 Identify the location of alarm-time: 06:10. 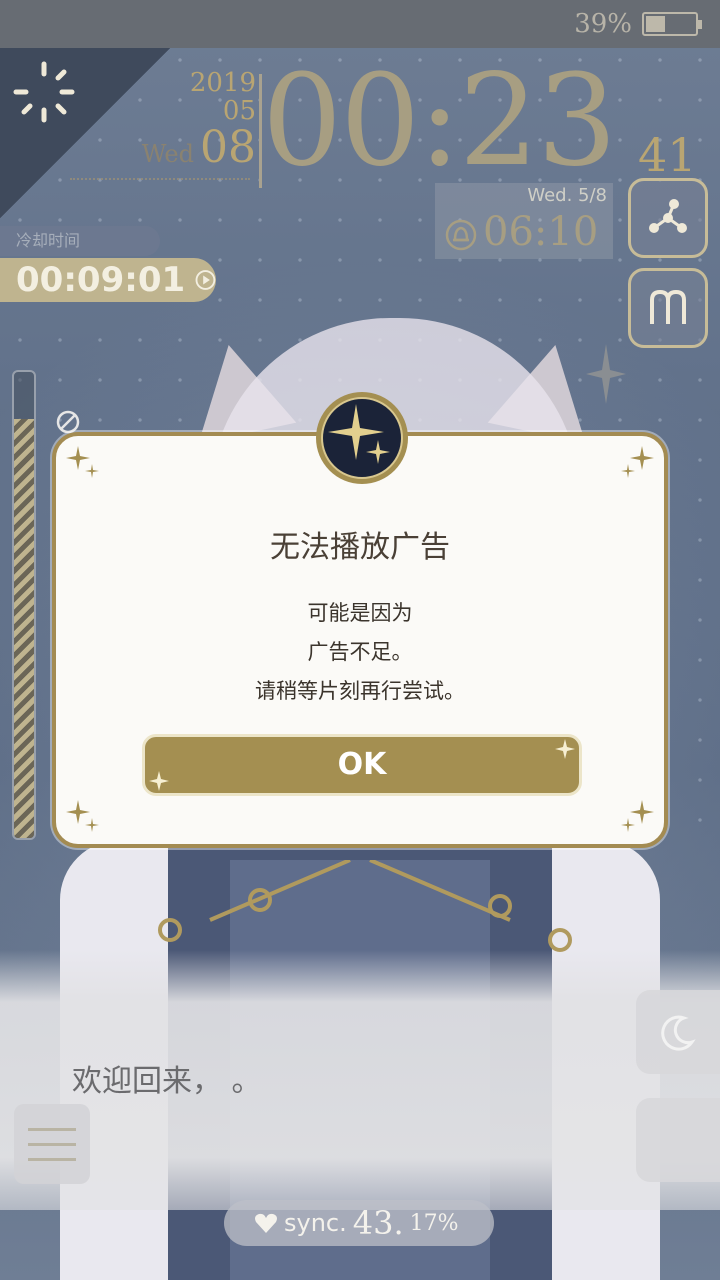
(541, 232).